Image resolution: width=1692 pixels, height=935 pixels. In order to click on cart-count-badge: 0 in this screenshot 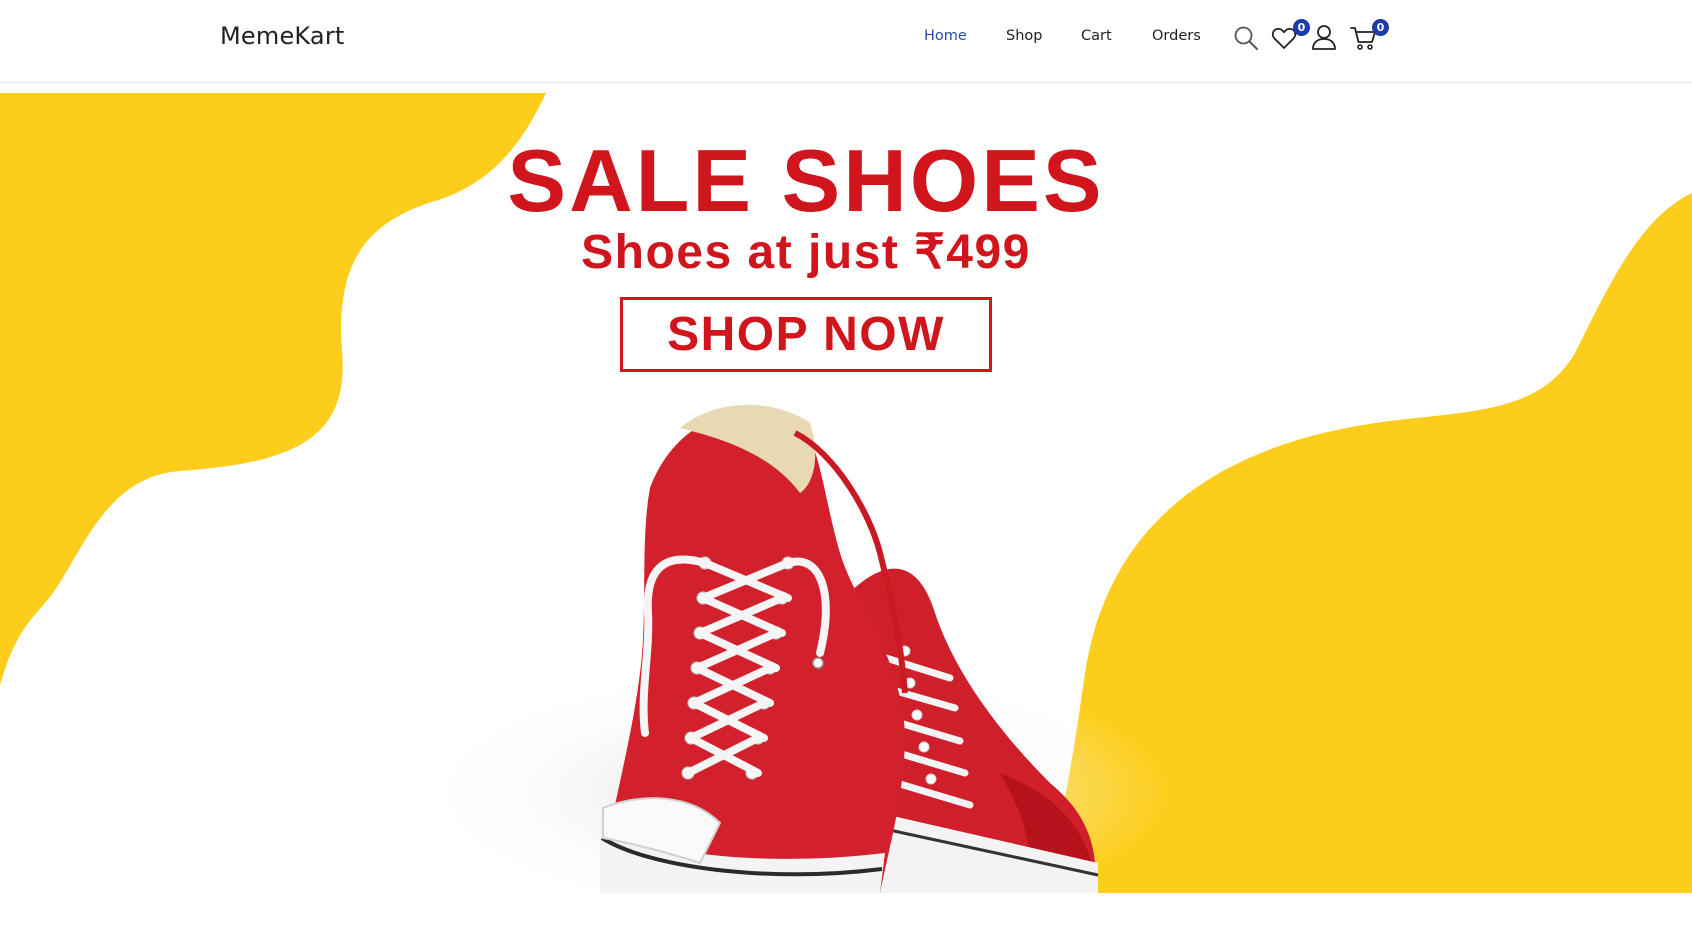, I will do `click(1380, 27)`.